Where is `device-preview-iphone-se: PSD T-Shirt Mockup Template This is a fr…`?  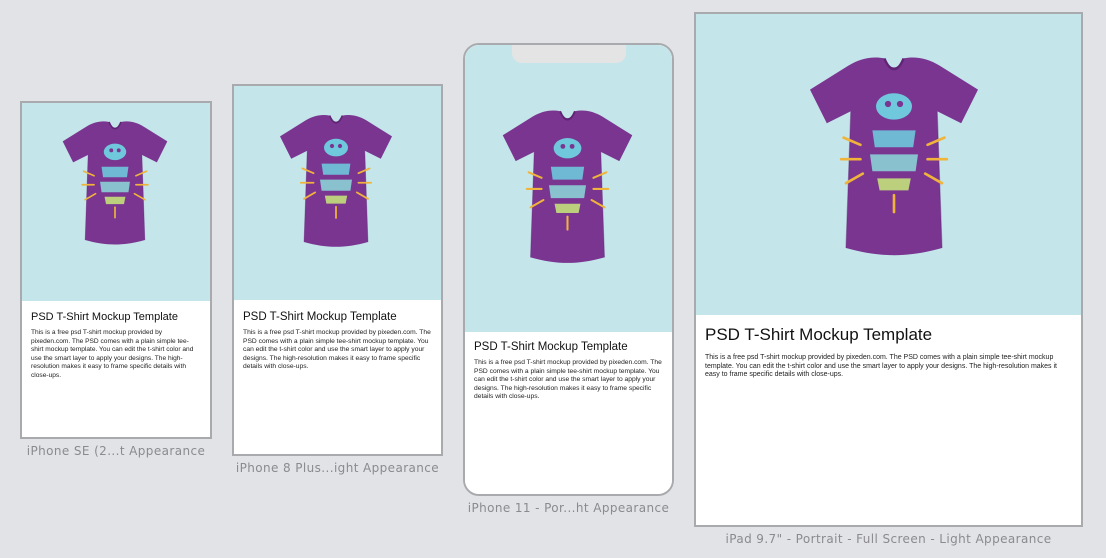
device-preview-iphone-se: PSD T-Shirt Mockup Template This is a fr… is located at coordinates (116, 270).